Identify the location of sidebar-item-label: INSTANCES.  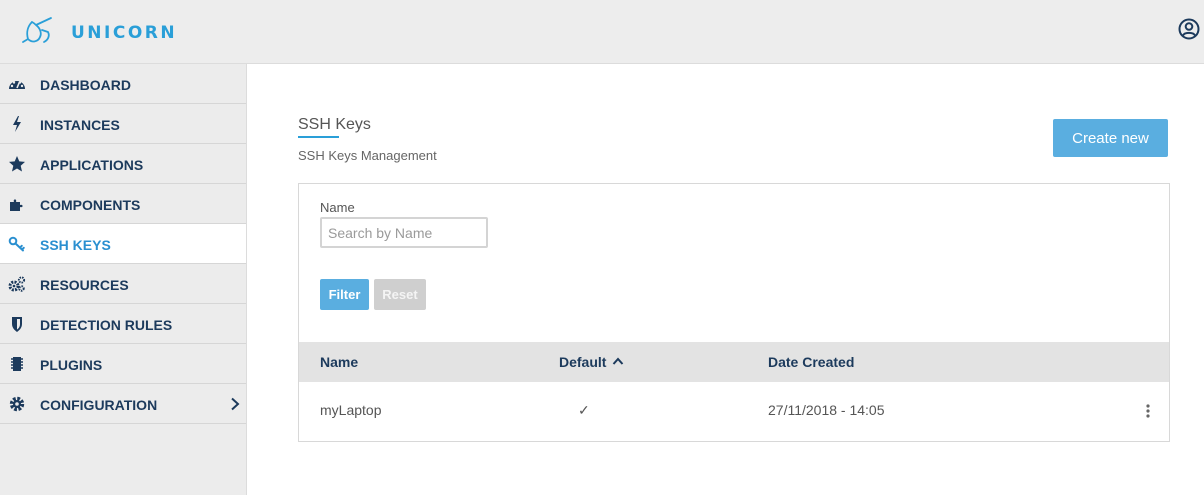
(80, 125).